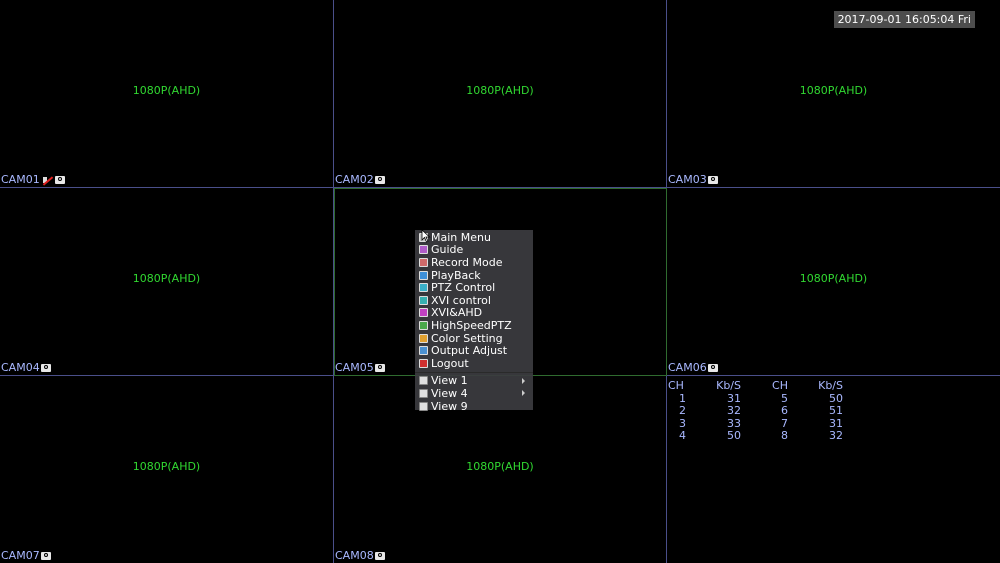  I want to click on menu-item-label: HighSpeedPTZ, so click(471, 325).